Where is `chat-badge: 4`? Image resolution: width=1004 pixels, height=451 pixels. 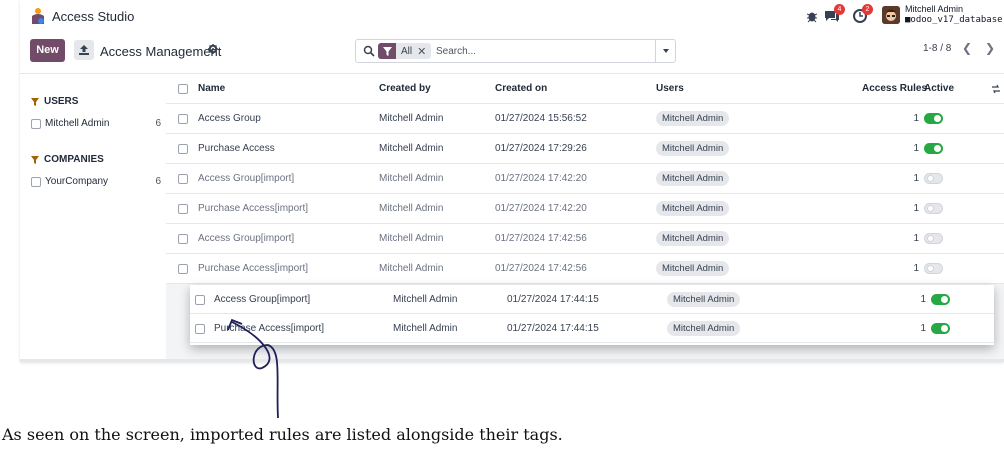 chat-badge: 4 is located at coordinates (839, 9).